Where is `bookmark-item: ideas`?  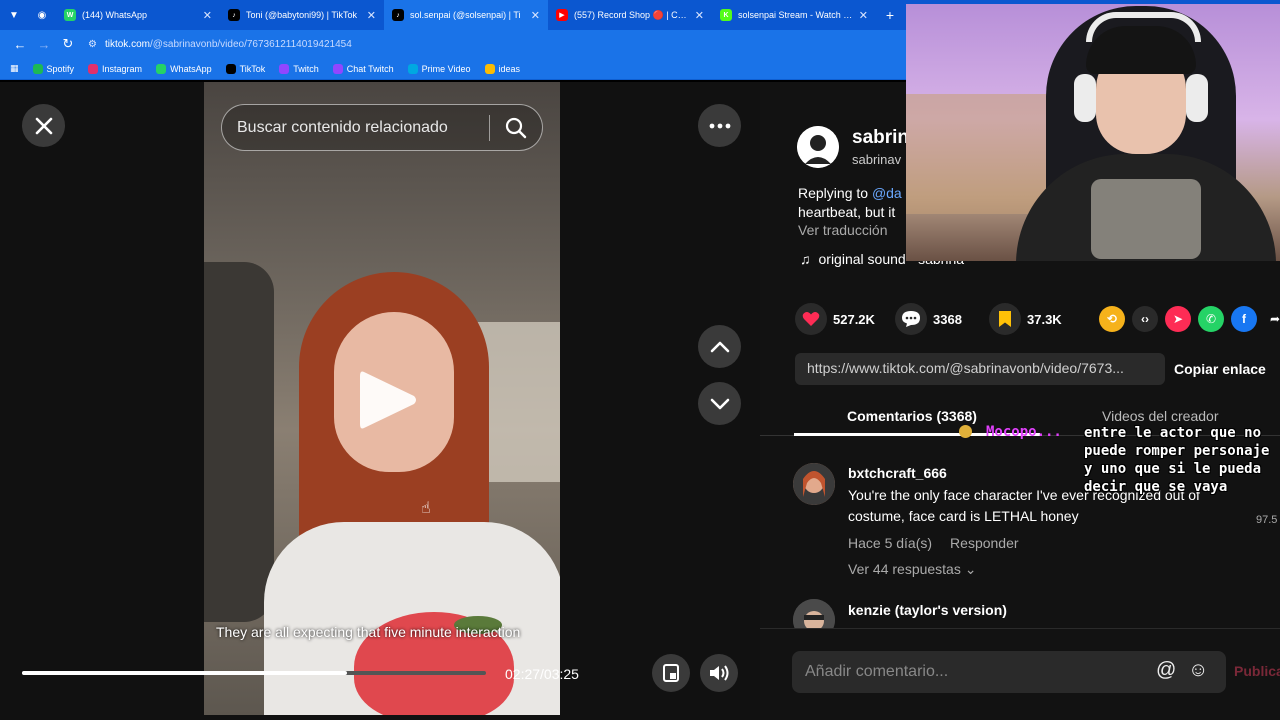 bookmark-item: ideas is located at coordinates (502, 68).